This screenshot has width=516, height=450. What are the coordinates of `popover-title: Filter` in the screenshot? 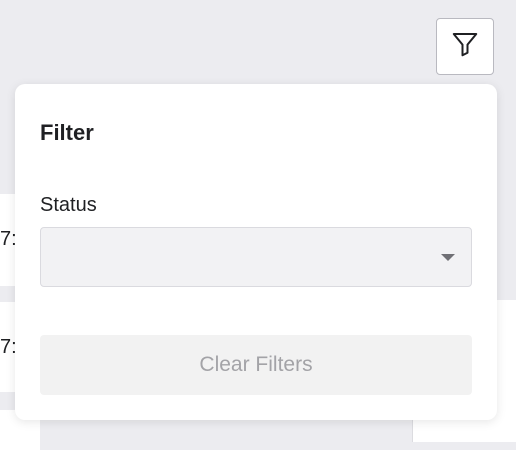 It's located at (67, 132).